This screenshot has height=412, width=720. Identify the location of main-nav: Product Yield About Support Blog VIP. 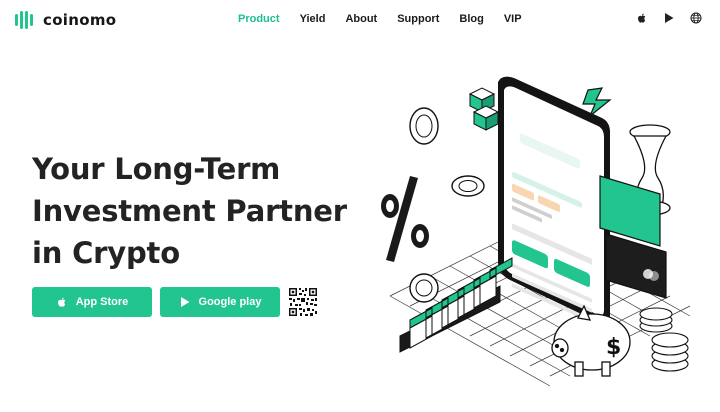
(380, 19).